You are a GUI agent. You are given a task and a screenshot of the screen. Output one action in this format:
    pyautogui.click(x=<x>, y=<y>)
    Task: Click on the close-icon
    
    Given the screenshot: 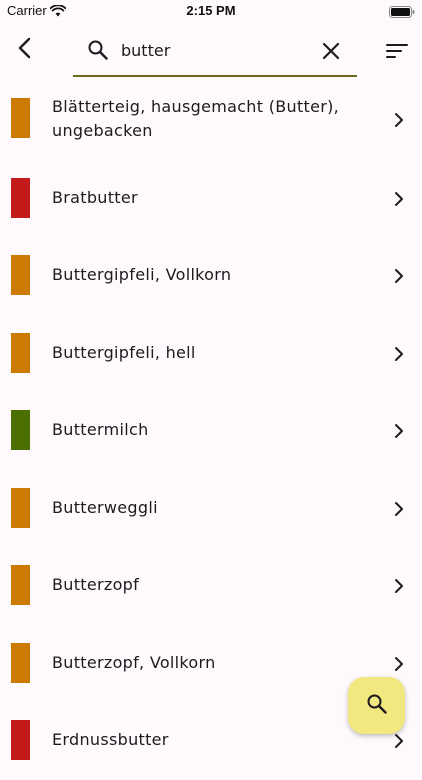 What is the action you would take?
    pyautogui.click(x=331, y=54)
    